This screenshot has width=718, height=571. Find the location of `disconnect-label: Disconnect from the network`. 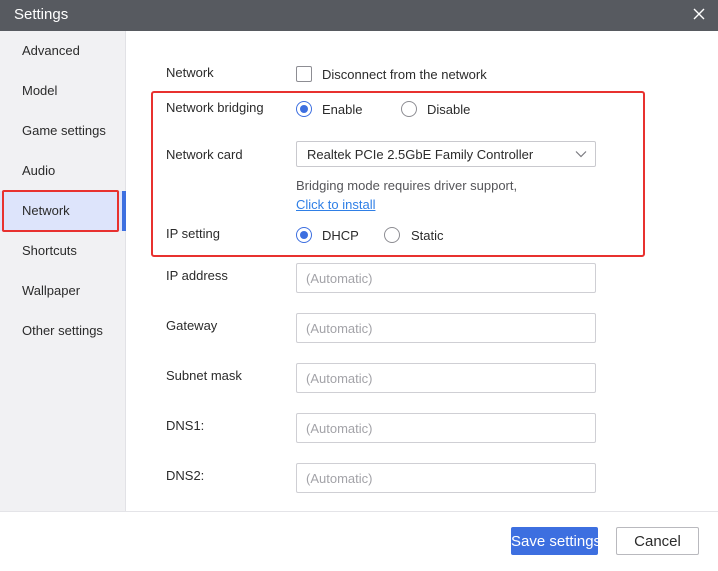

disconnect-label: Disconnect from the network is located at coordinates (404, 74).